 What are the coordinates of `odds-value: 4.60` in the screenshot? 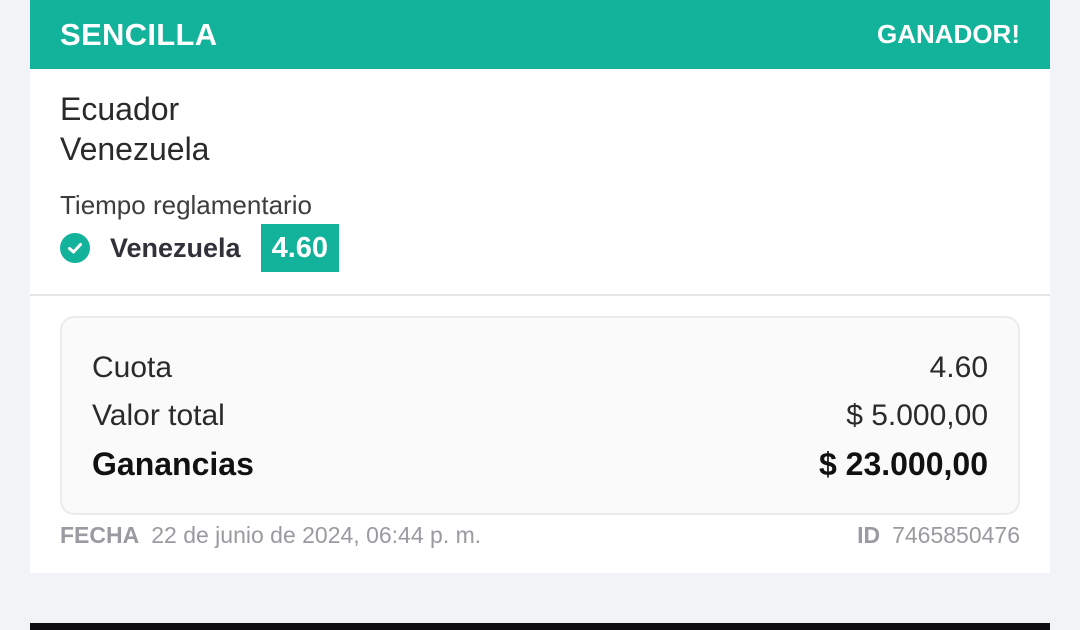 It's located at (958, 367).